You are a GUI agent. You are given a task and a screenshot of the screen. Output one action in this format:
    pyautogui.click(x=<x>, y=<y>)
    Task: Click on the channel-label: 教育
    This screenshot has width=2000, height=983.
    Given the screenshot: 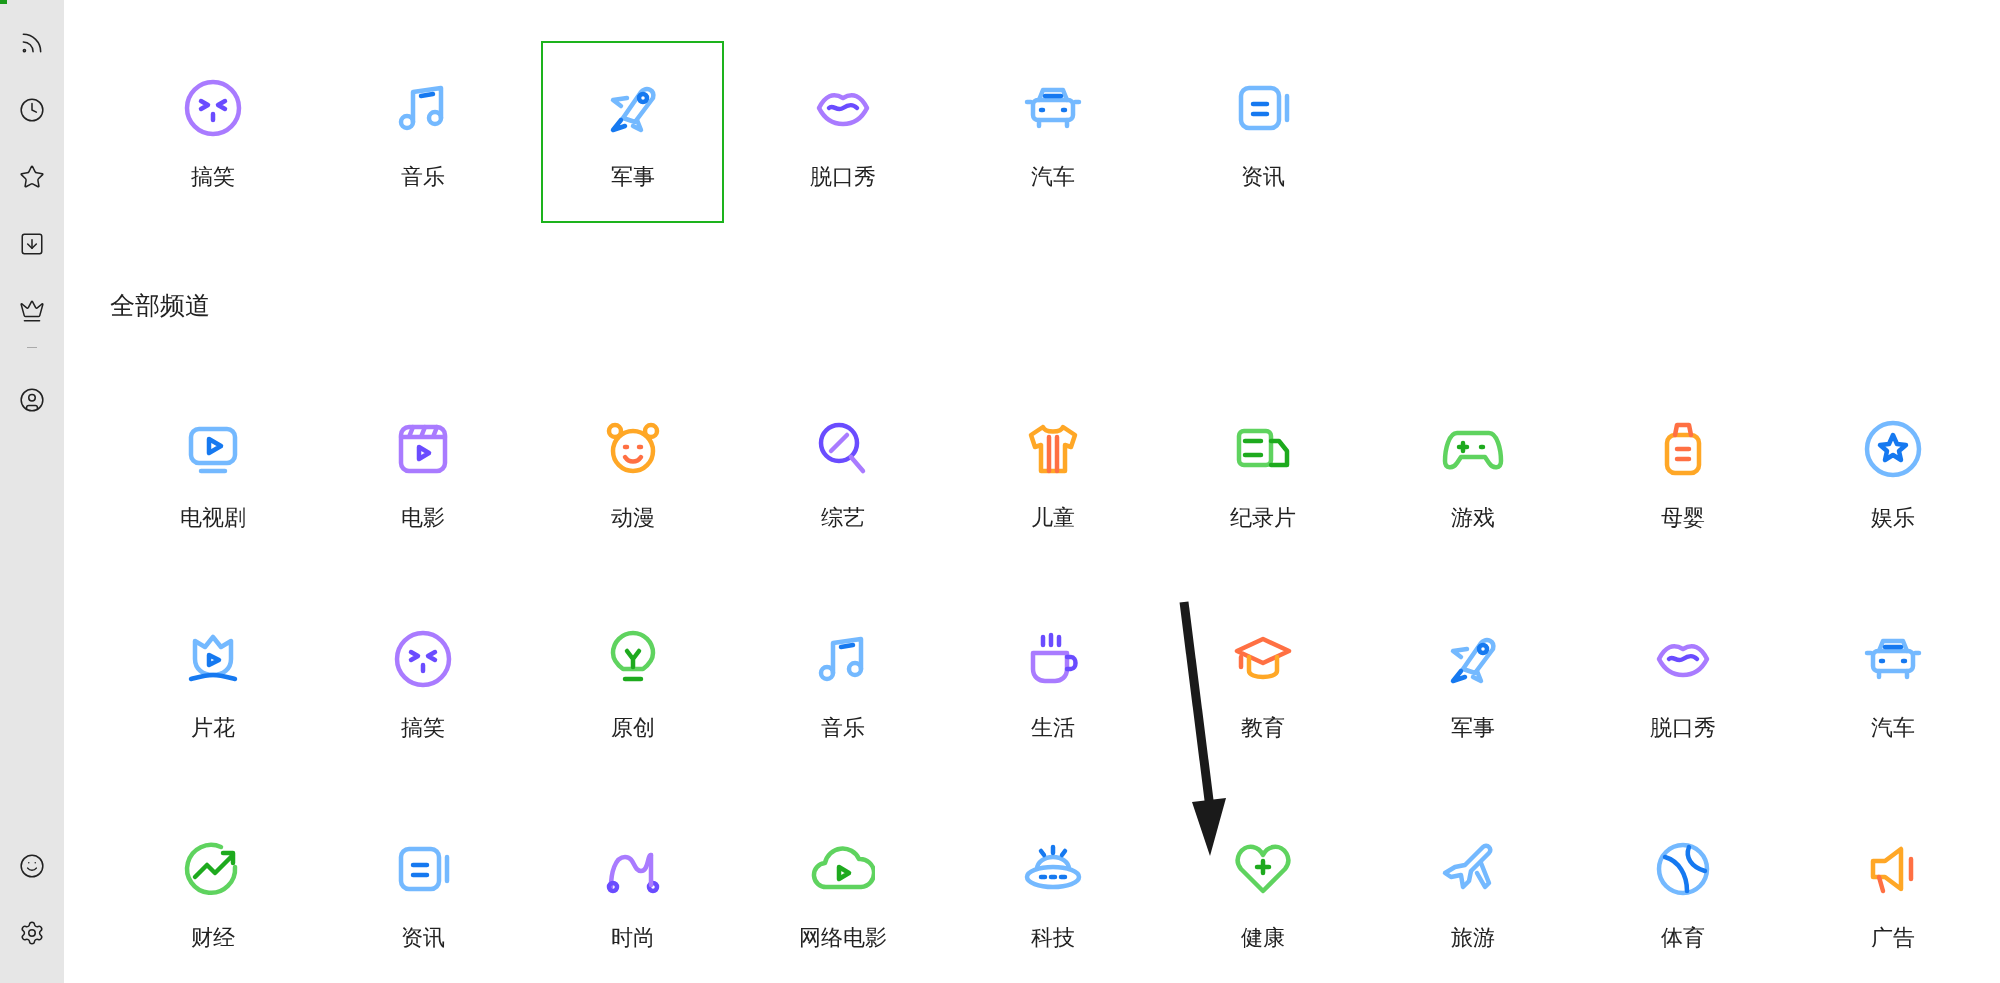 What is the action you would take?
    pyautogui.click(x=1262, y=728)
    